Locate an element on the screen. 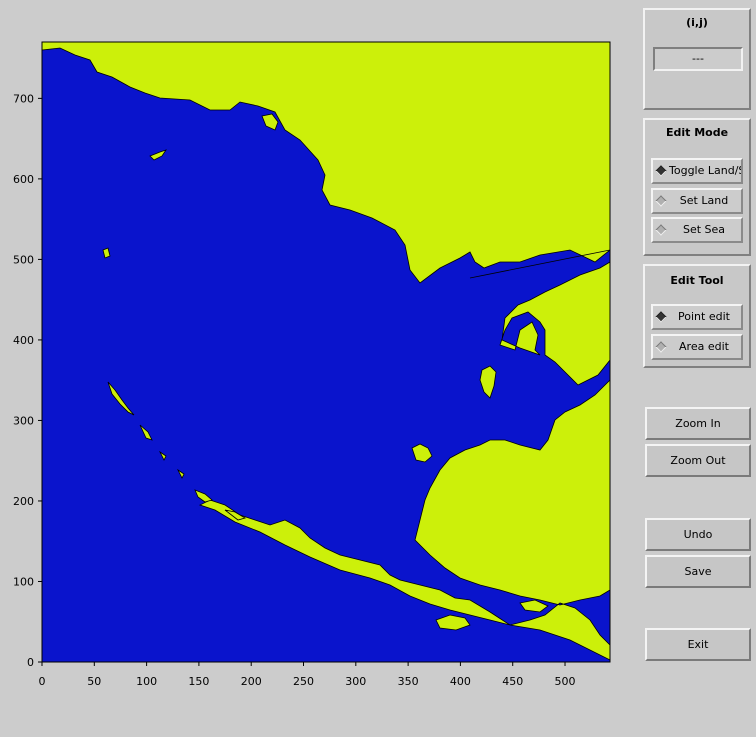 The width and height of the screenshot is (756, 737). y-axis: 0 100 200 300 400 500 600 700 is located at coordinates (27, 380).